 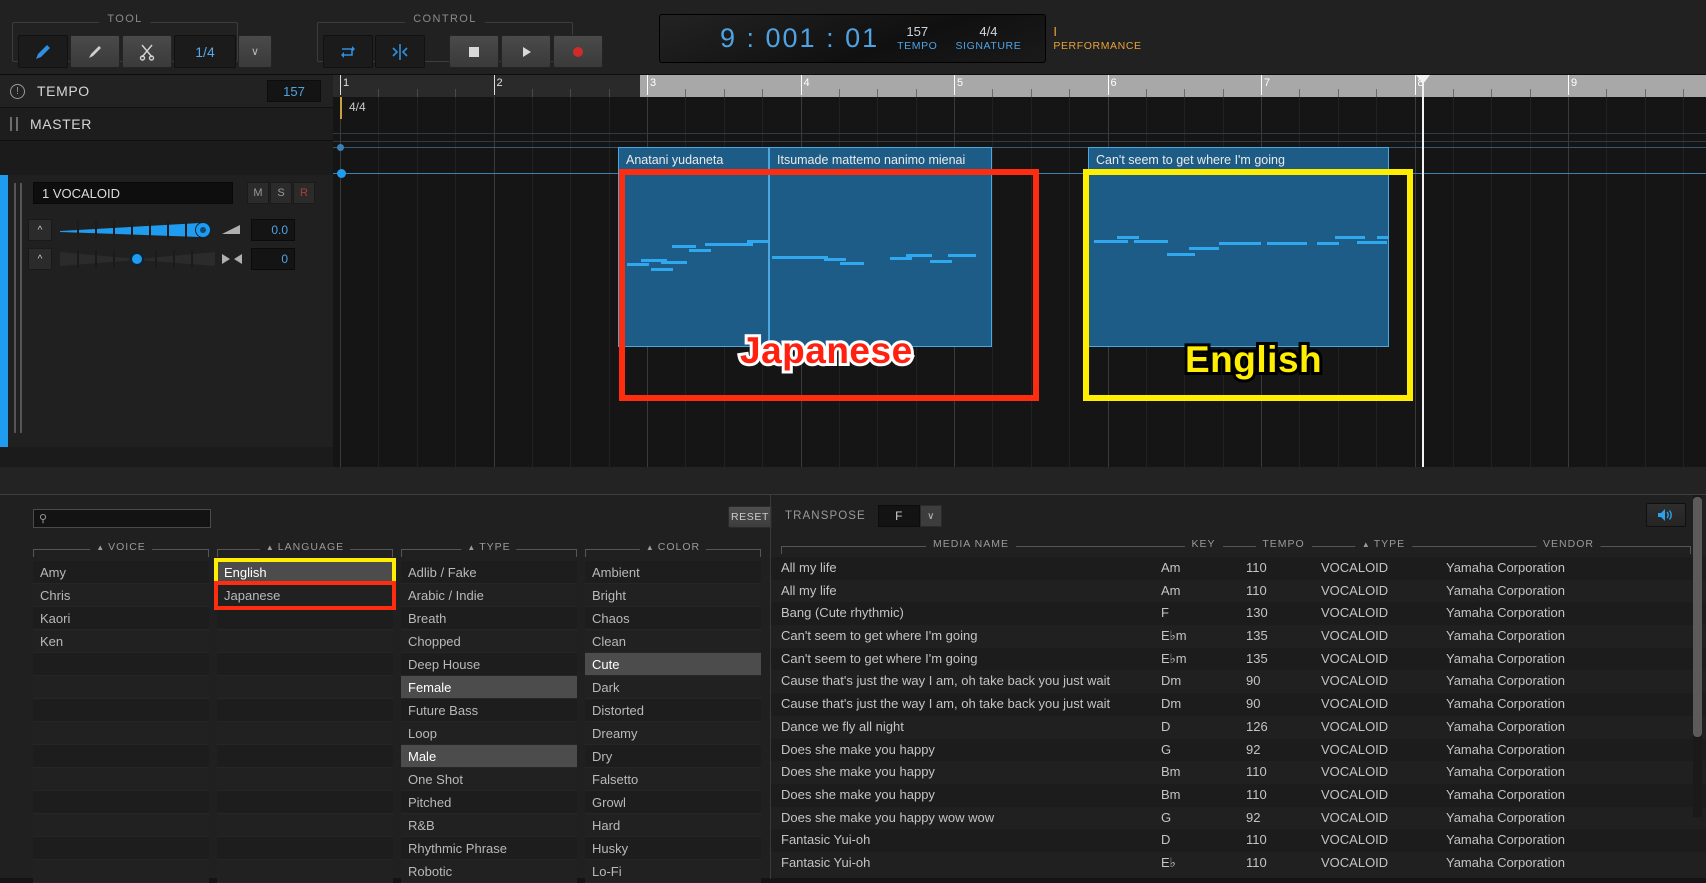 What do you see at coordinates (526, 51) in the screenshot?
I see `play-button` at bounding box center [526, 51].